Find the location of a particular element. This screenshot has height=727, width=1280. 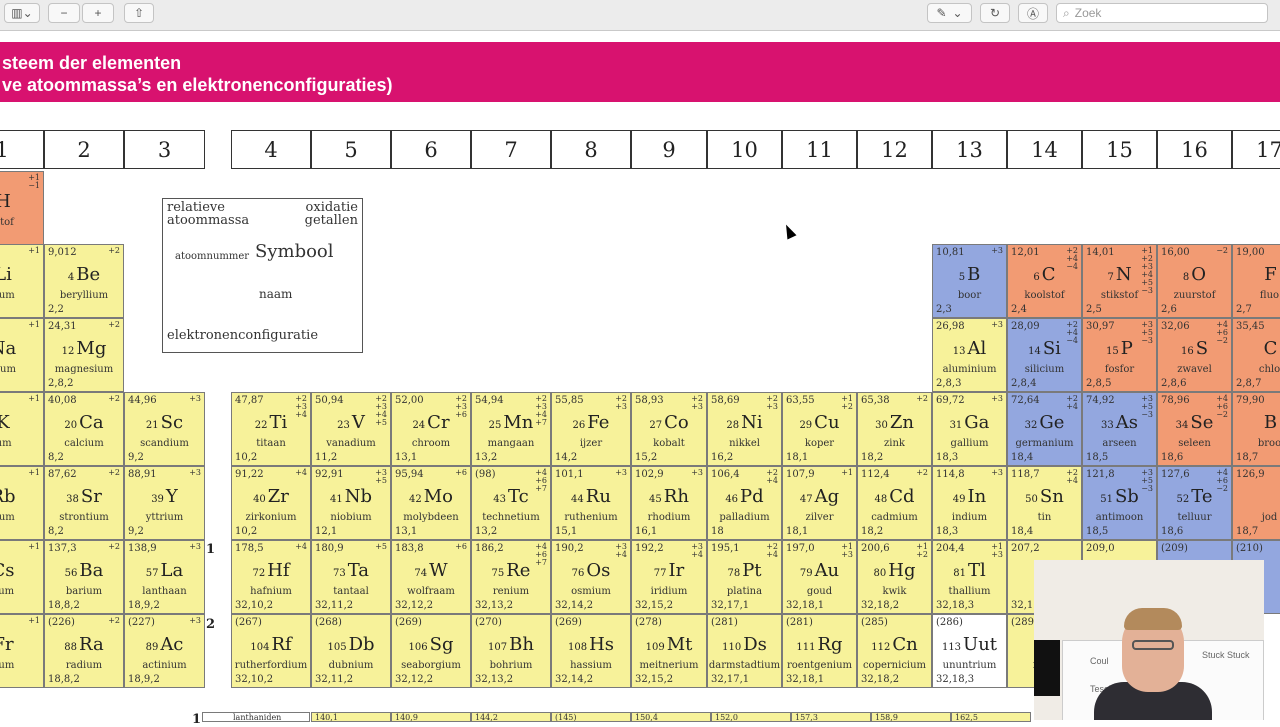

element-symbol-line: 48 Cd is located at coordinates (894, 496).